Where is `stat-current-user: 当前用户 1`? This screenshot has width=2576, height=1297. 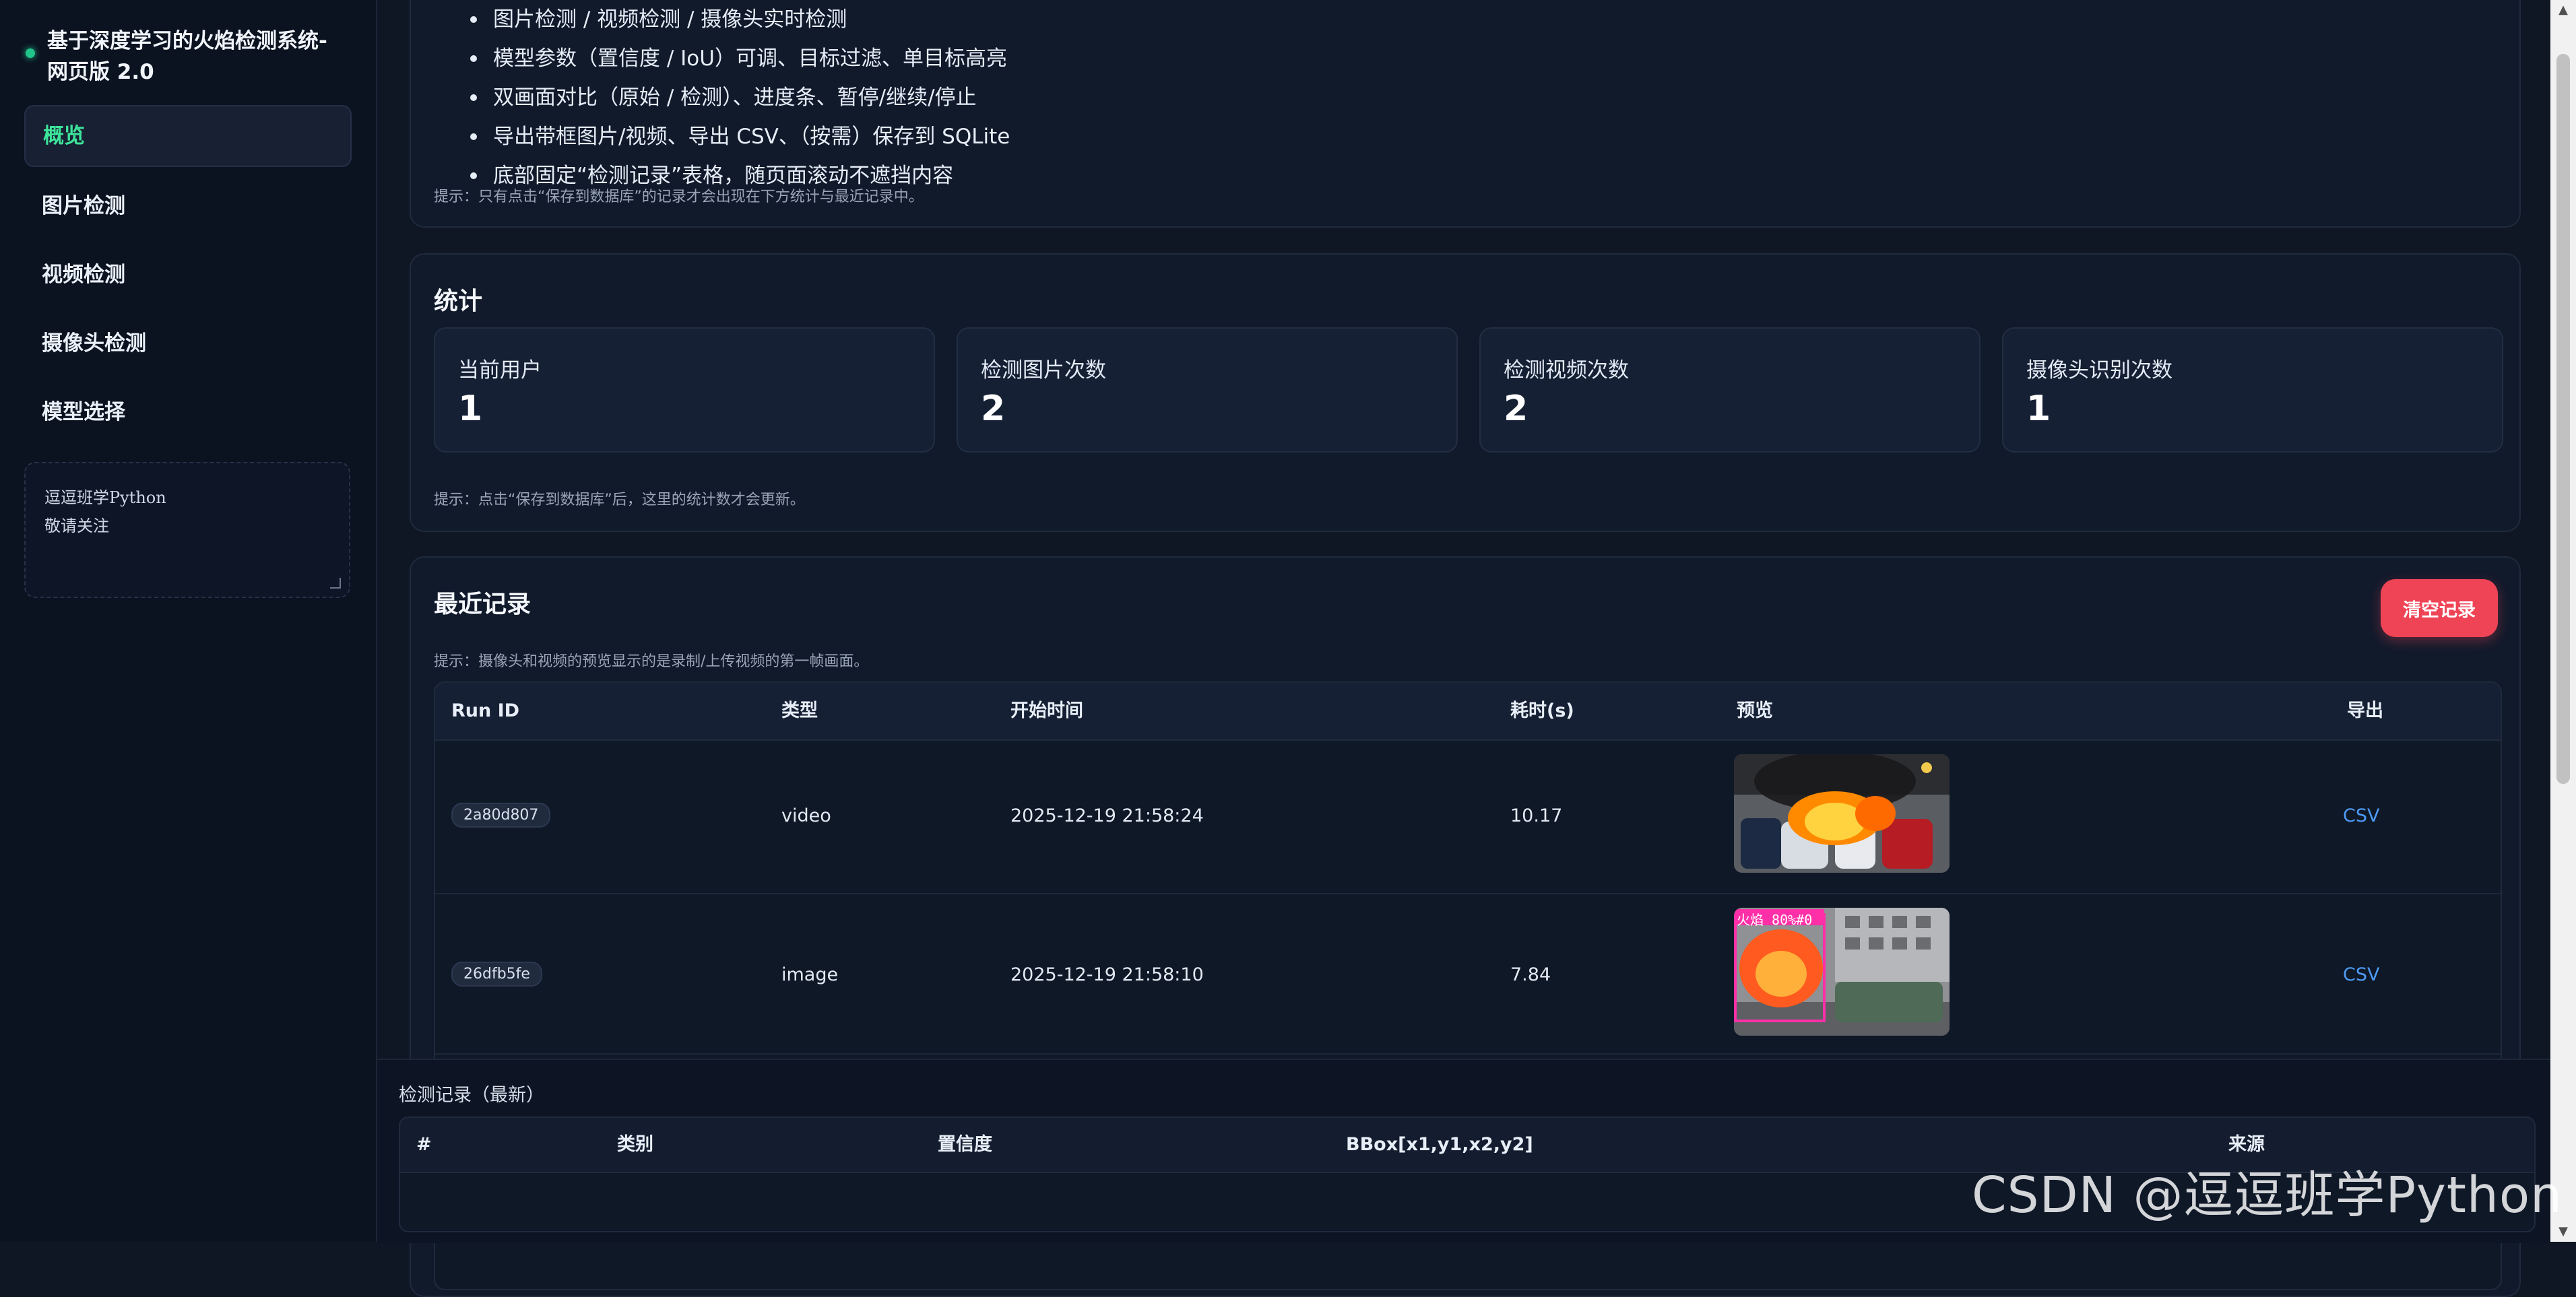 stat-current-user: 当前用户 1 is located at coordinates (684, 390).